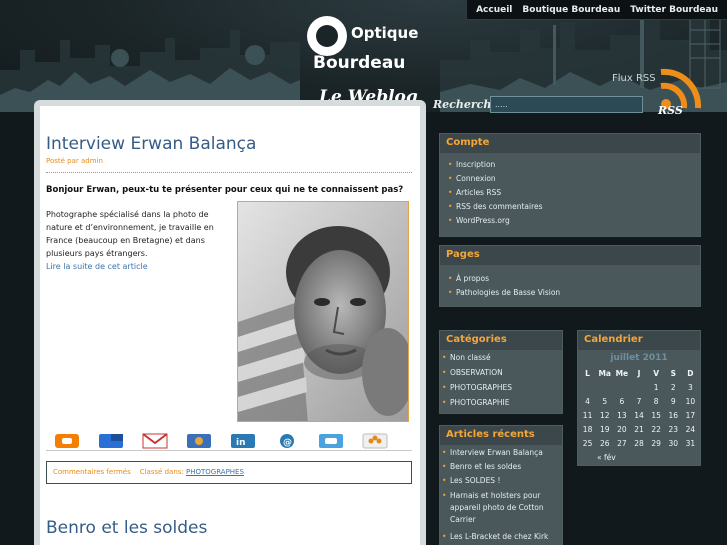 This screenshot has width=727, height=545. What do you see at coordinates (605, 401) in the screenshot?
I see `calendar-day: 5` at bounding box center [605, 401].